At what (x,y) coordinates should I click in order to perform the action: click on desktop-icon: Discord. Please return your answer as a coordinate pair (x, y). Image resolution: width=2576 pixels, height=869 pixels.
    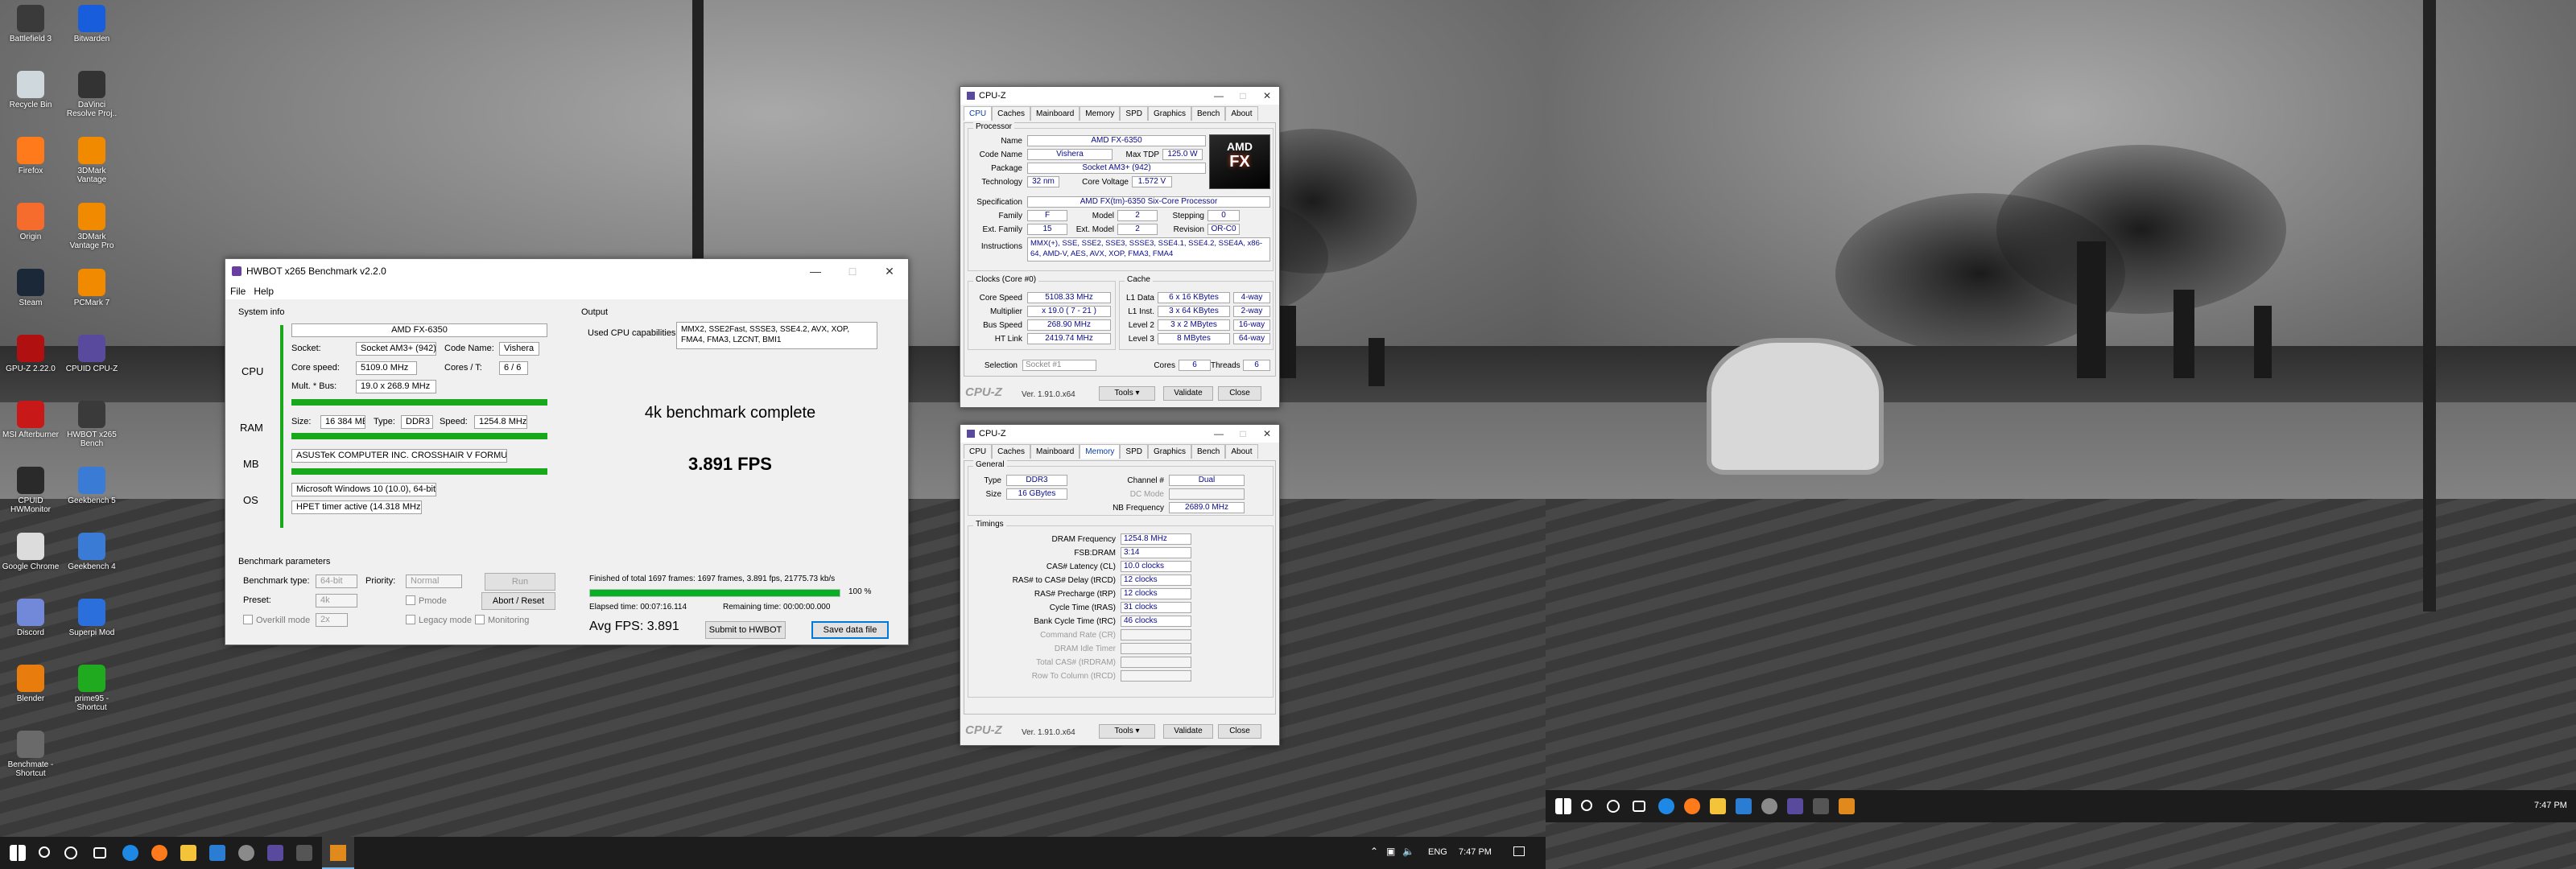
    Looking at the image, I should click on (31, 618).